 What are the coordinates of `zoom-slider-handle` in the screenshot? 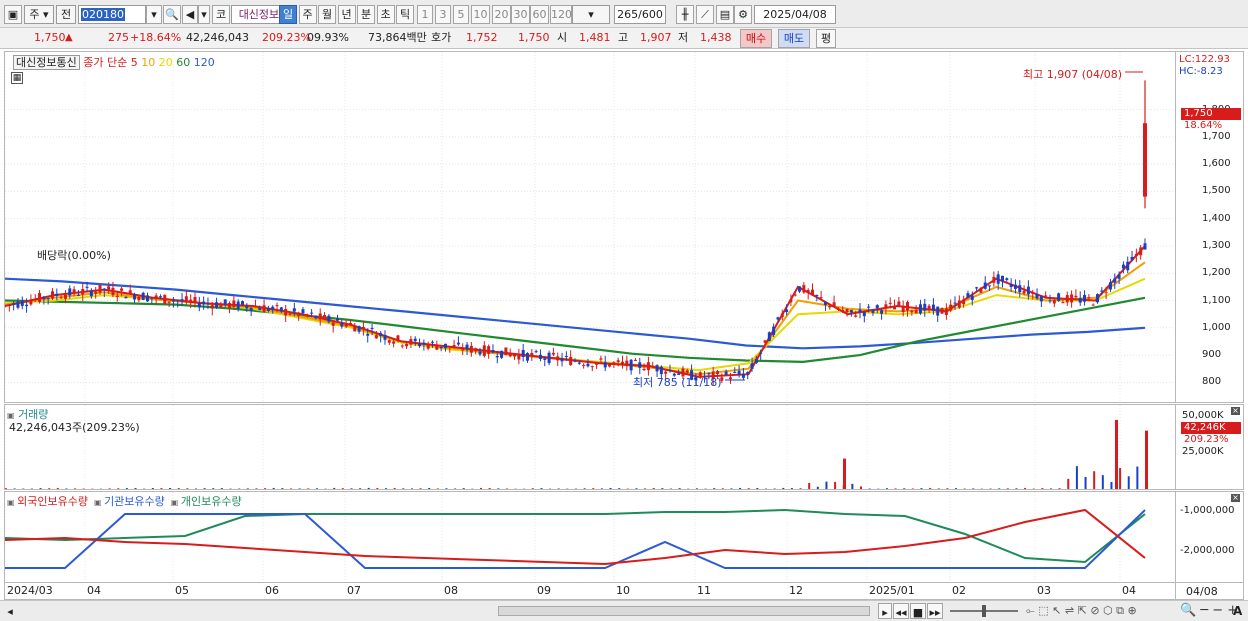 It's located at (984, 611).